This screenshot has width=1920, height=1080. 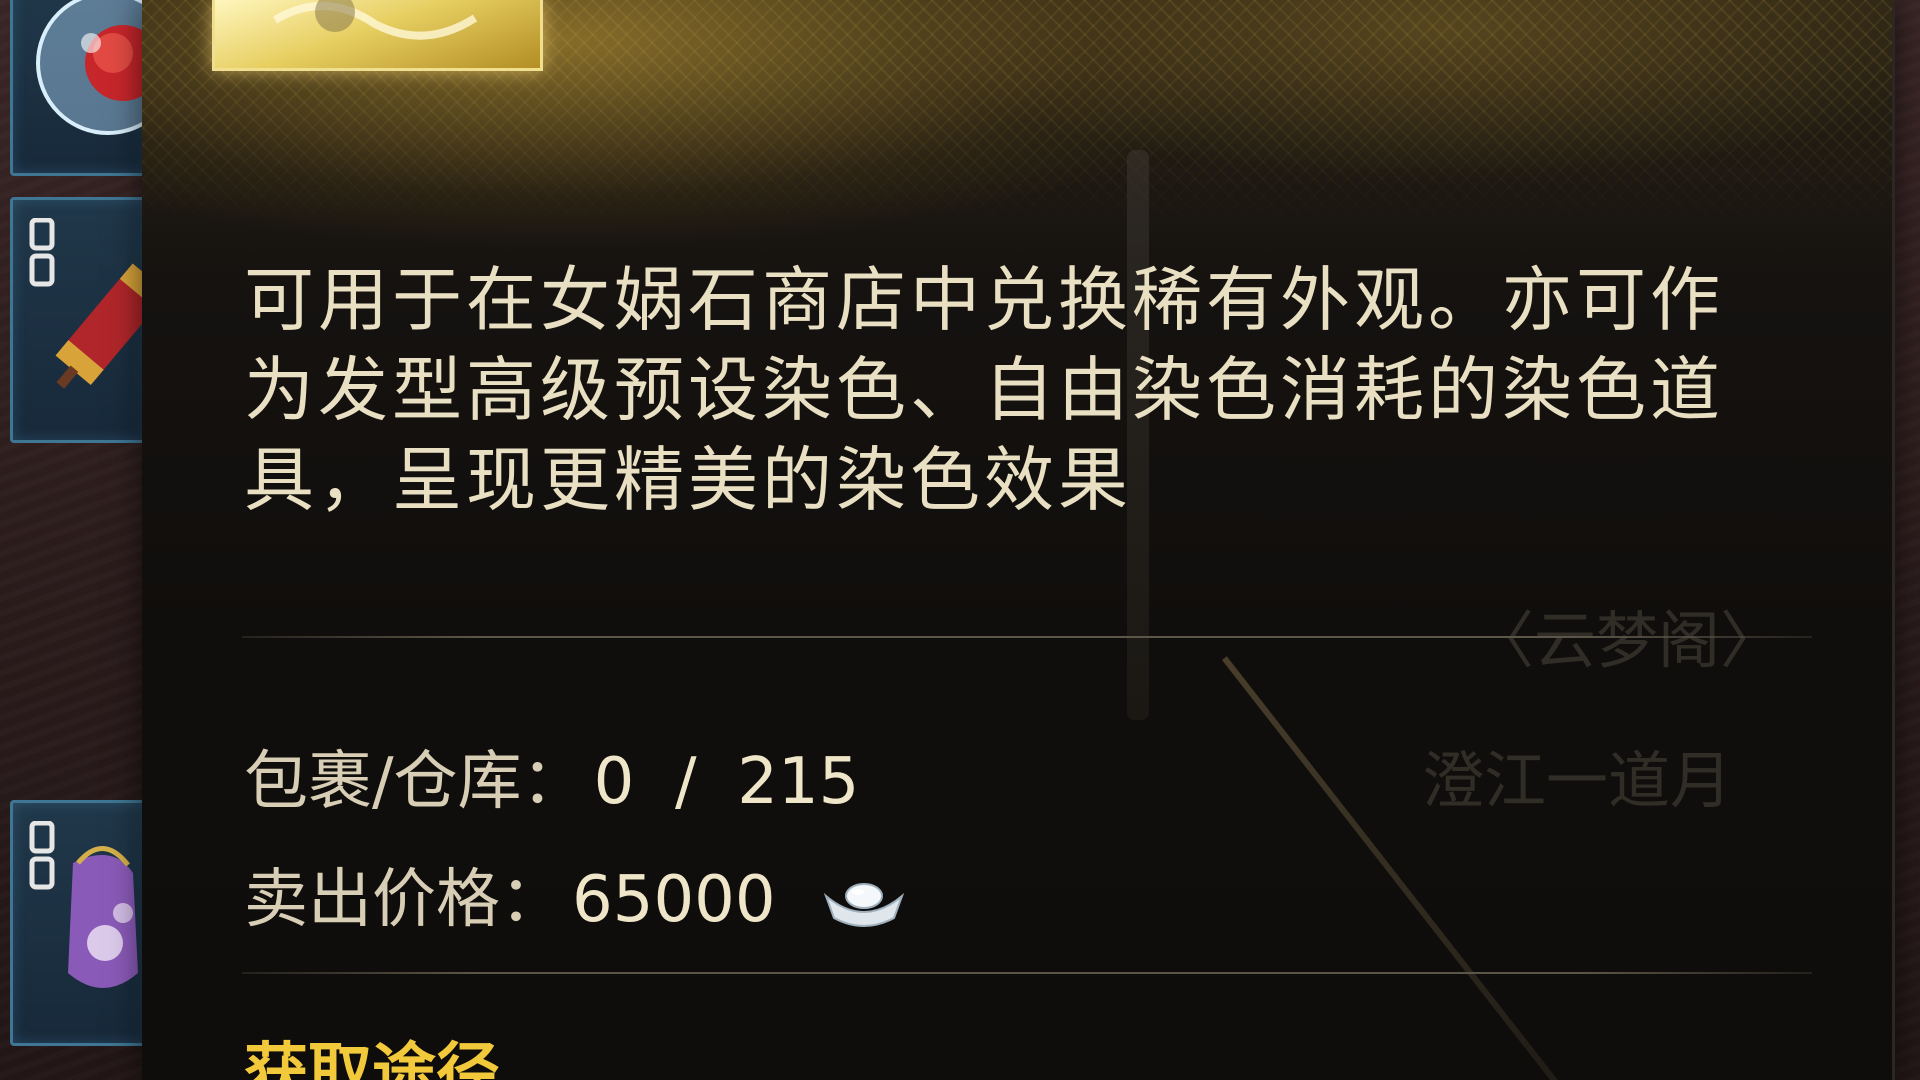 What do you see at coordinates (726, 782) in the screenshot?
I see `bag-count-value: 0 / 215` at bounding box center [726, 782].